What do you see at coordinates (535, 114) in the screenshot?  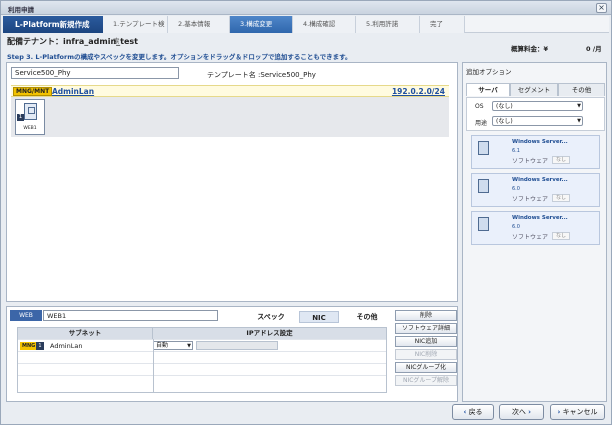 I see `options-filter: OS (なし) 用途 (なし)` at bounding box center [535, 114].